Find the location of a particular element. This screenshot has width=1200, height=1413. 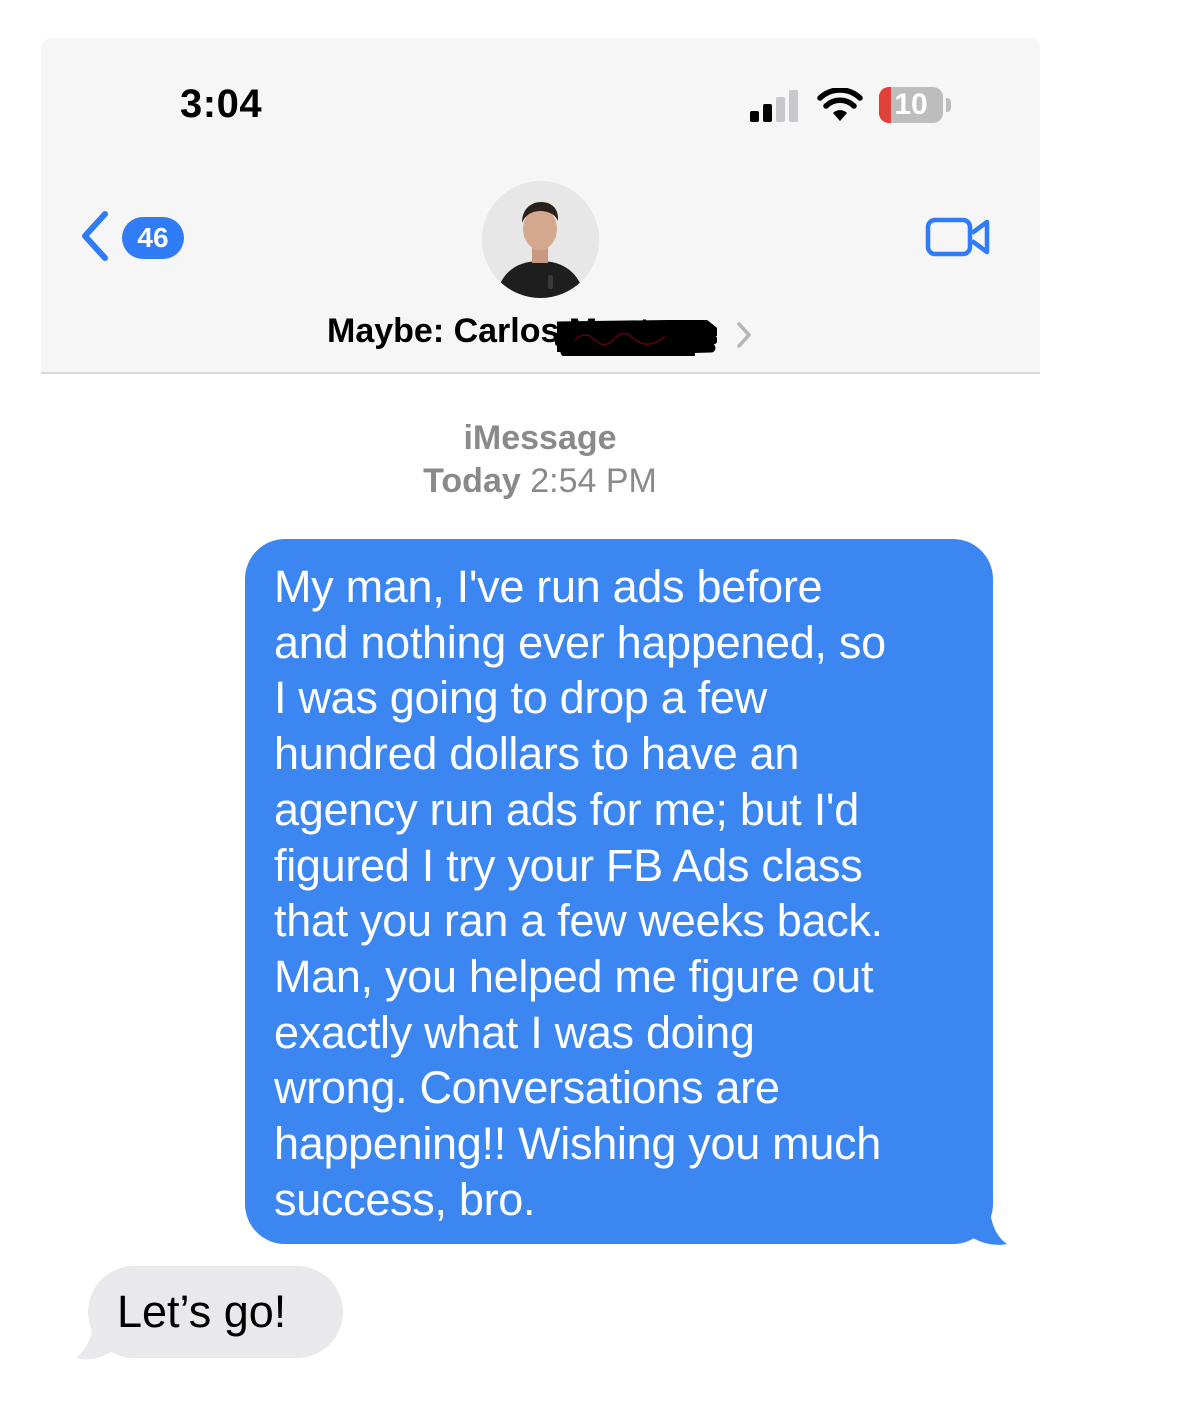

wifi-icon is located at coordinates (840, 104).